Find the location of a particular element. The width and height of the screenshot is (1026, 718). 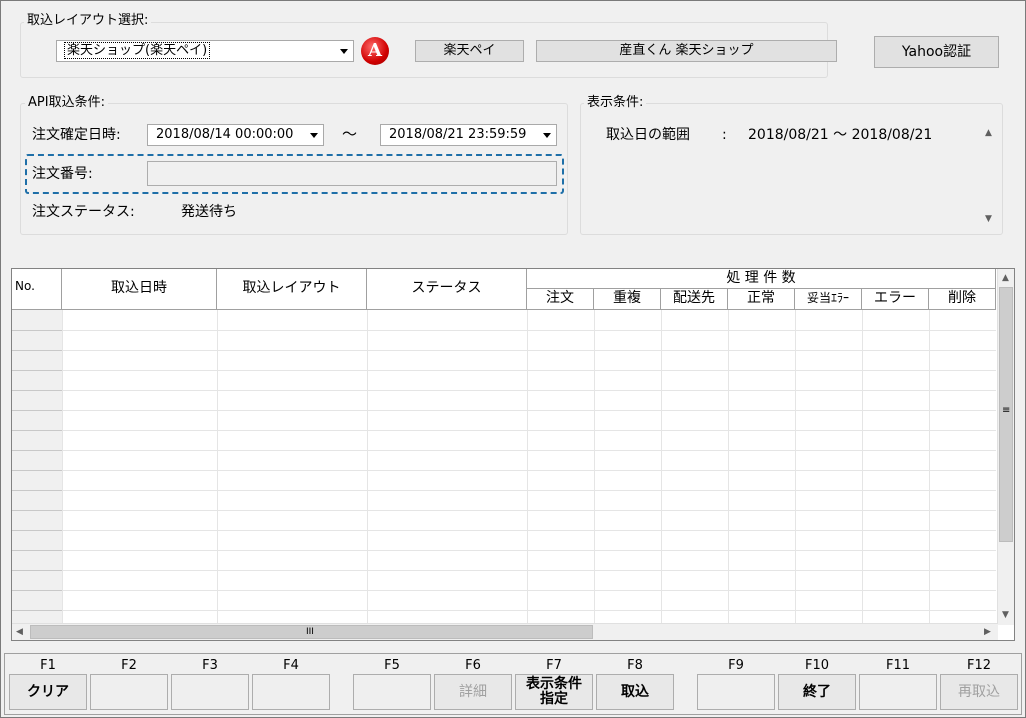

fkey-label-f12: F12 is located at coordinates (979, 665).